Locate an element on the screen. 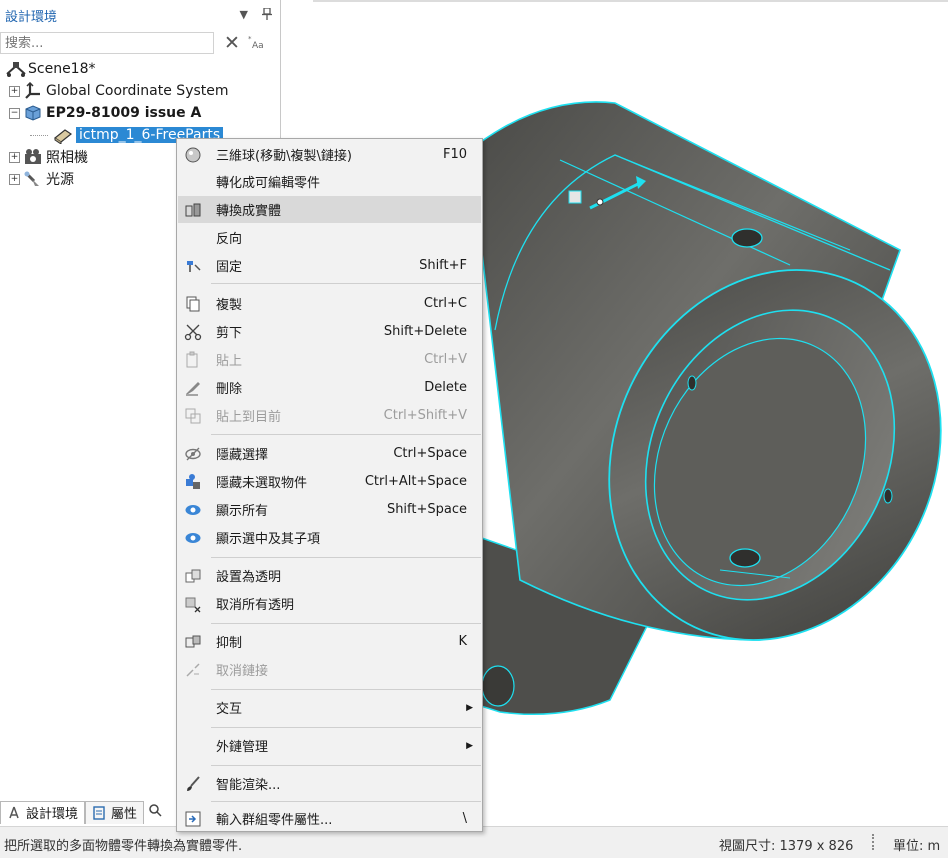 This screenshot has width=948, height=858. properties-icon is located at coordinates (99, 812).